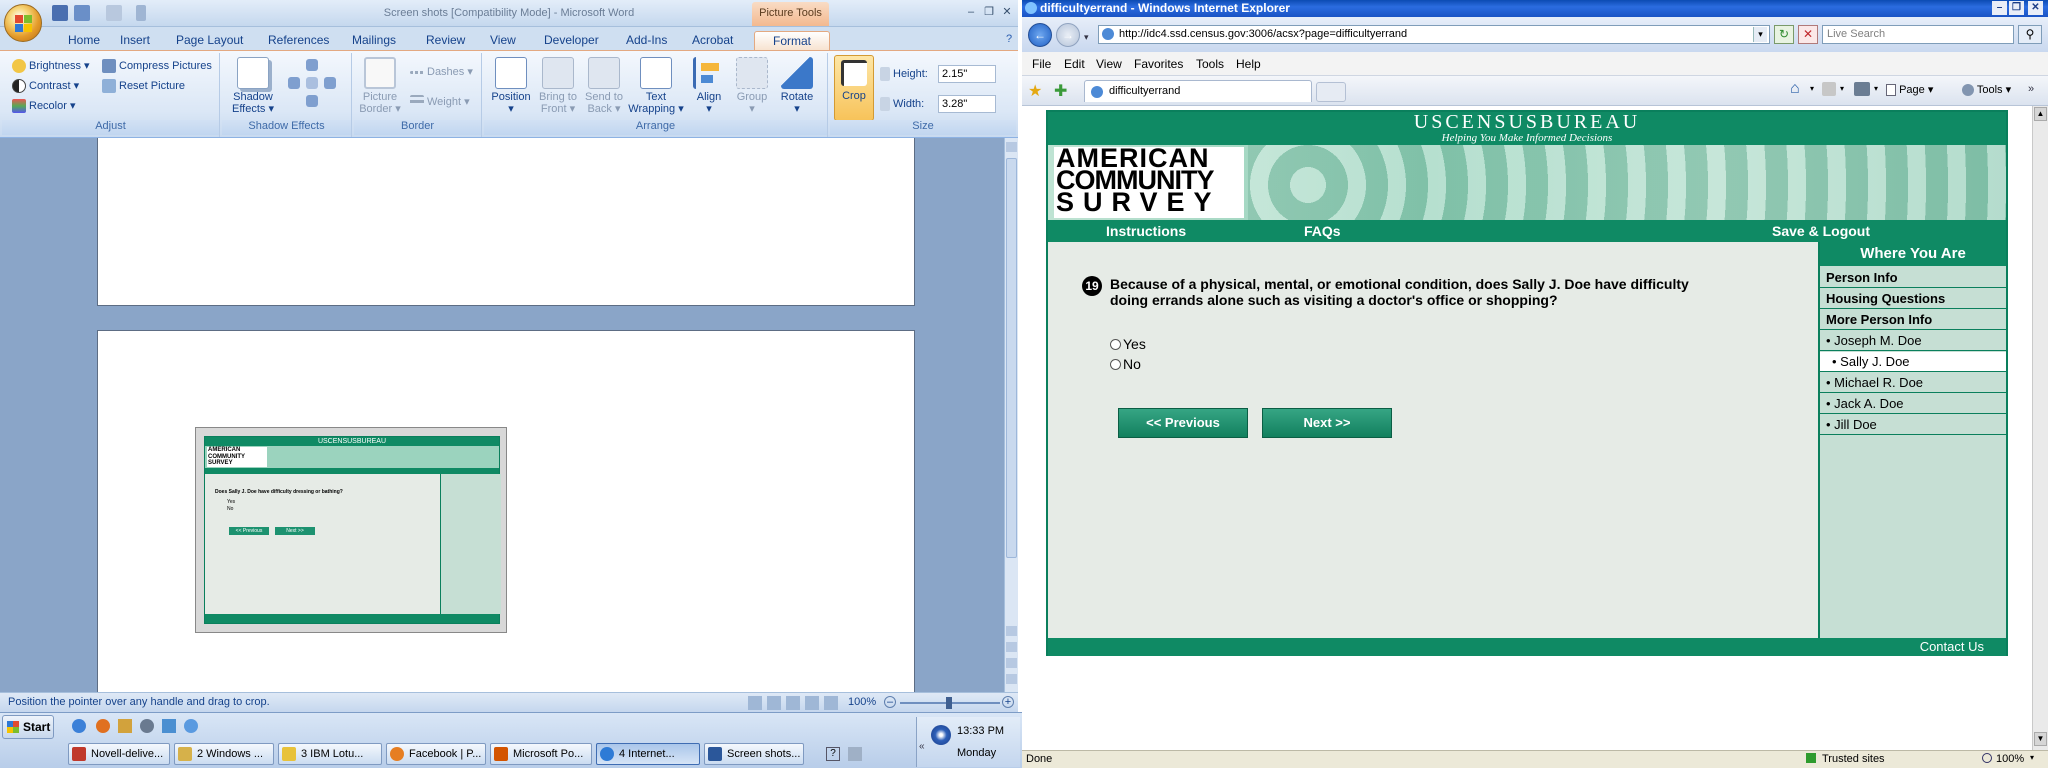 This screenshot has width=2048, height=768. Describe the element at coordinates (23, 23) in the screenshot. I see `office-button` at that location.